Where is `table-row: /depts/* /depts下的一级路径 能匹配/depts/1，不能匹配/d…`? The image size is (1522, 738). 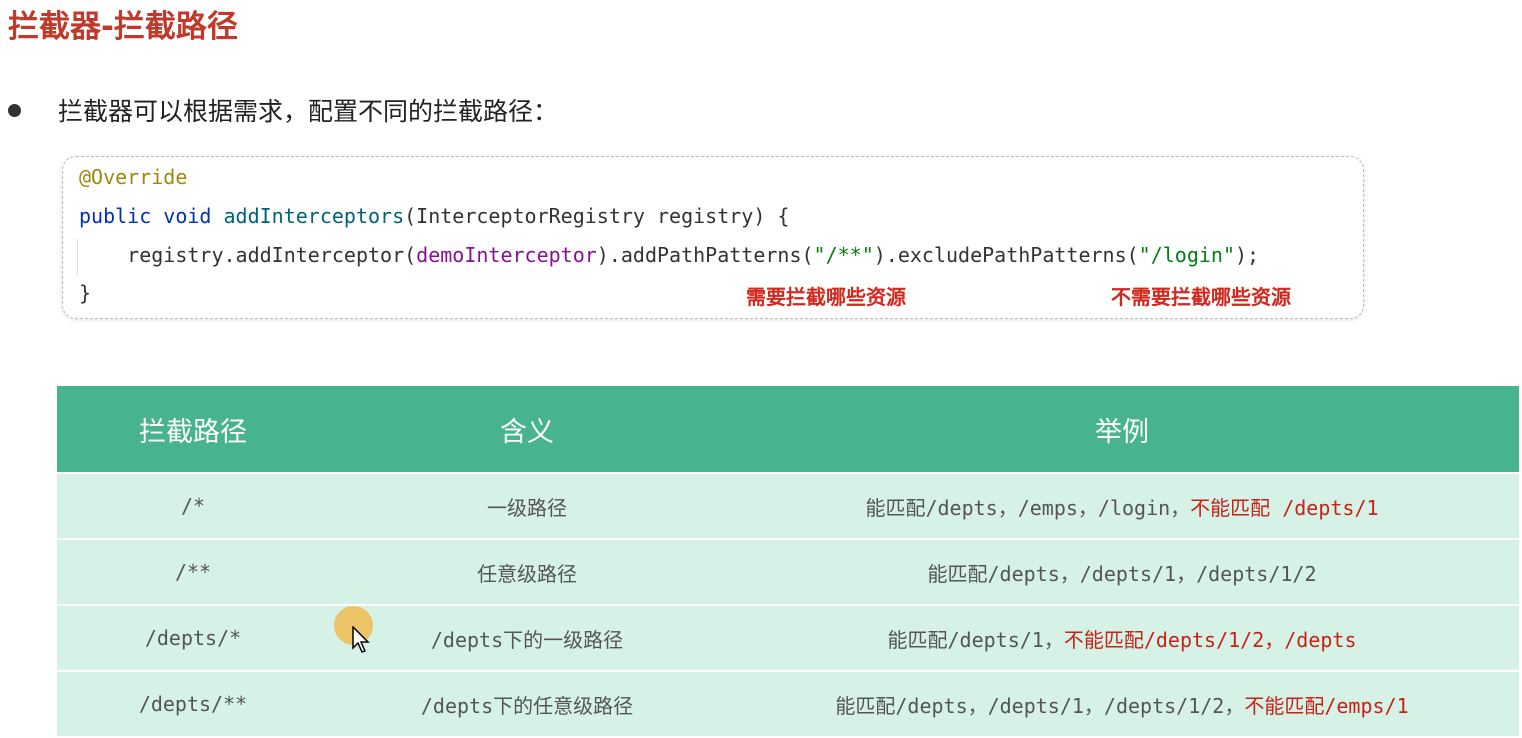
table-row: /depts/* /depts下的一级路径 能匹配/depts/1，不能匹配/d… is located at coordinates (788, 637).